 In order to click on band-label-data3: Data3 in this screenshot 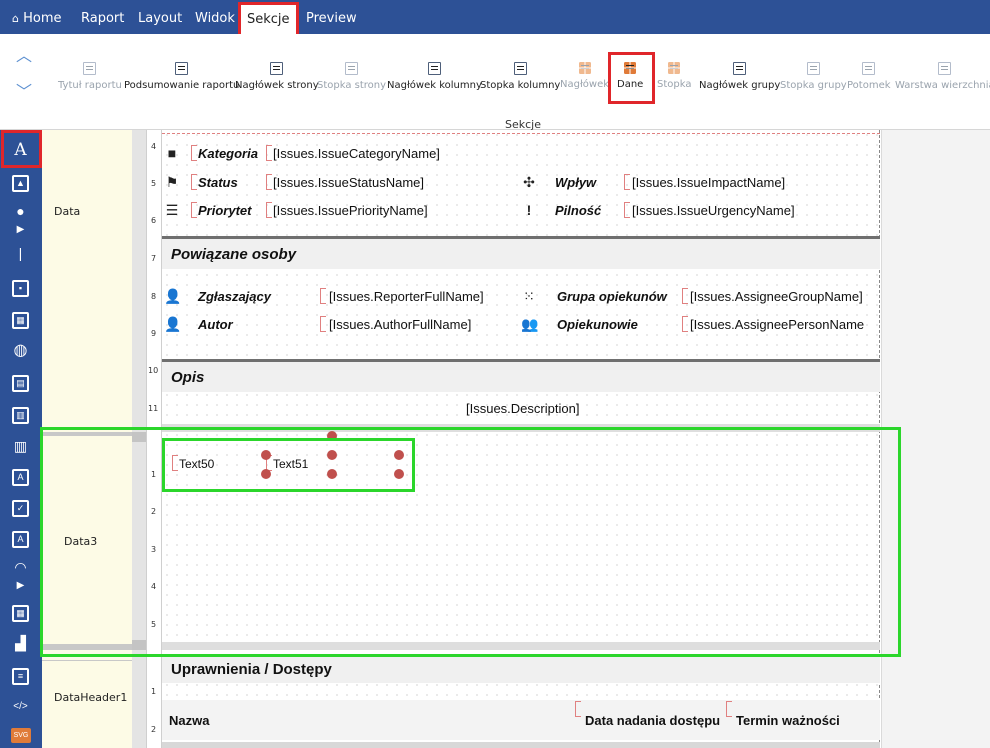, I will do `click(80, 541)`.